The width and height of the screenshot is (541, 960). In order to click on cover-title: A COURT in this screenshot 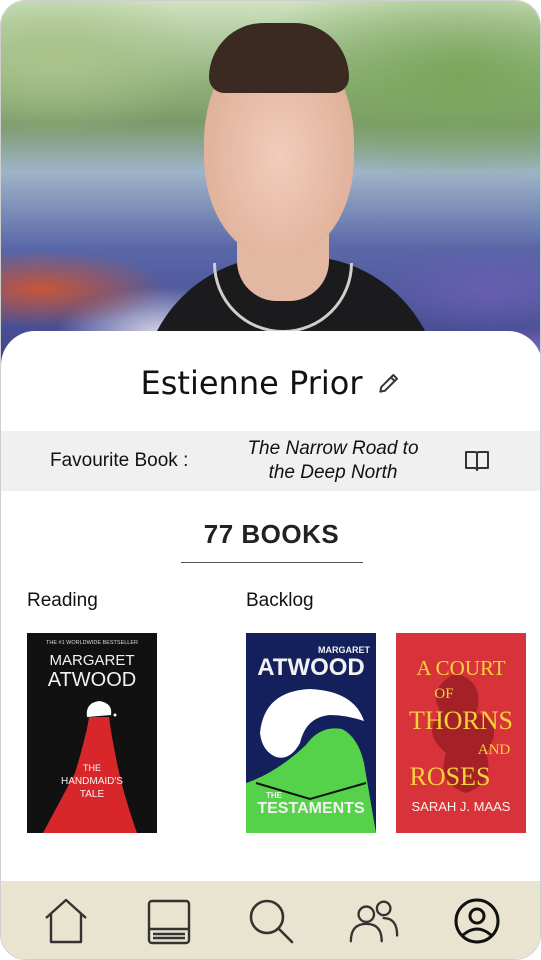, I will do `click(460, 668)`.